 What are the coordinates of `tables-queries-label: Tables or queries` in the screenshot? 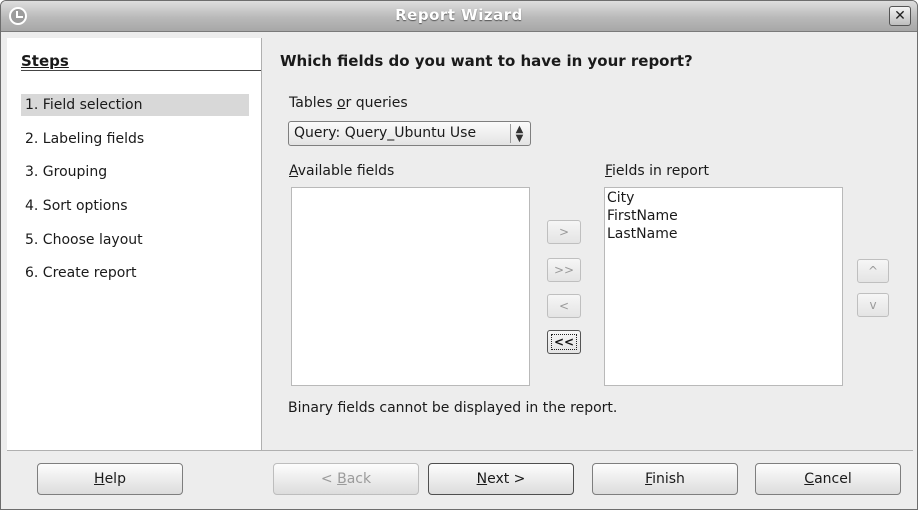 It's located at (348, 103).